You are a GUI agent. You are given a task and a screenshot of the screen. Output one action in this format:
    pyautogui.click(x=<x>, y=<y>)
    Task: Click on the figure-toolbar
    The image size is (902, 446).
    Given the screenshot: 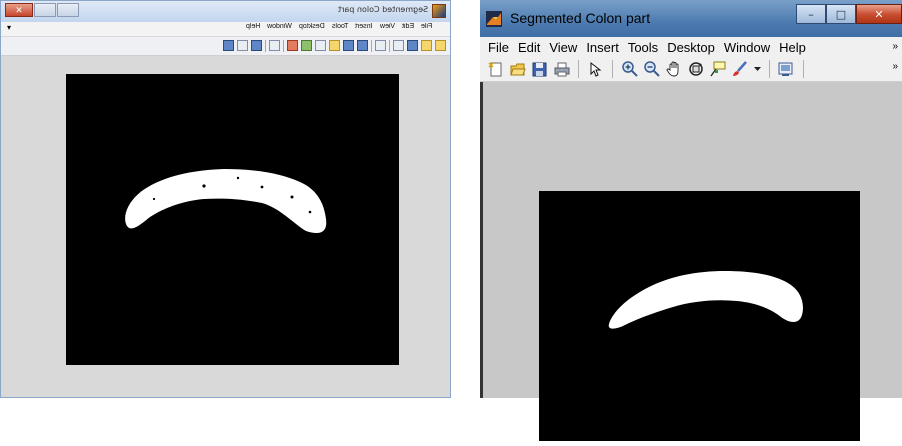 What is the action you would take?
    pyautogui.click(x=225, y=46)
    